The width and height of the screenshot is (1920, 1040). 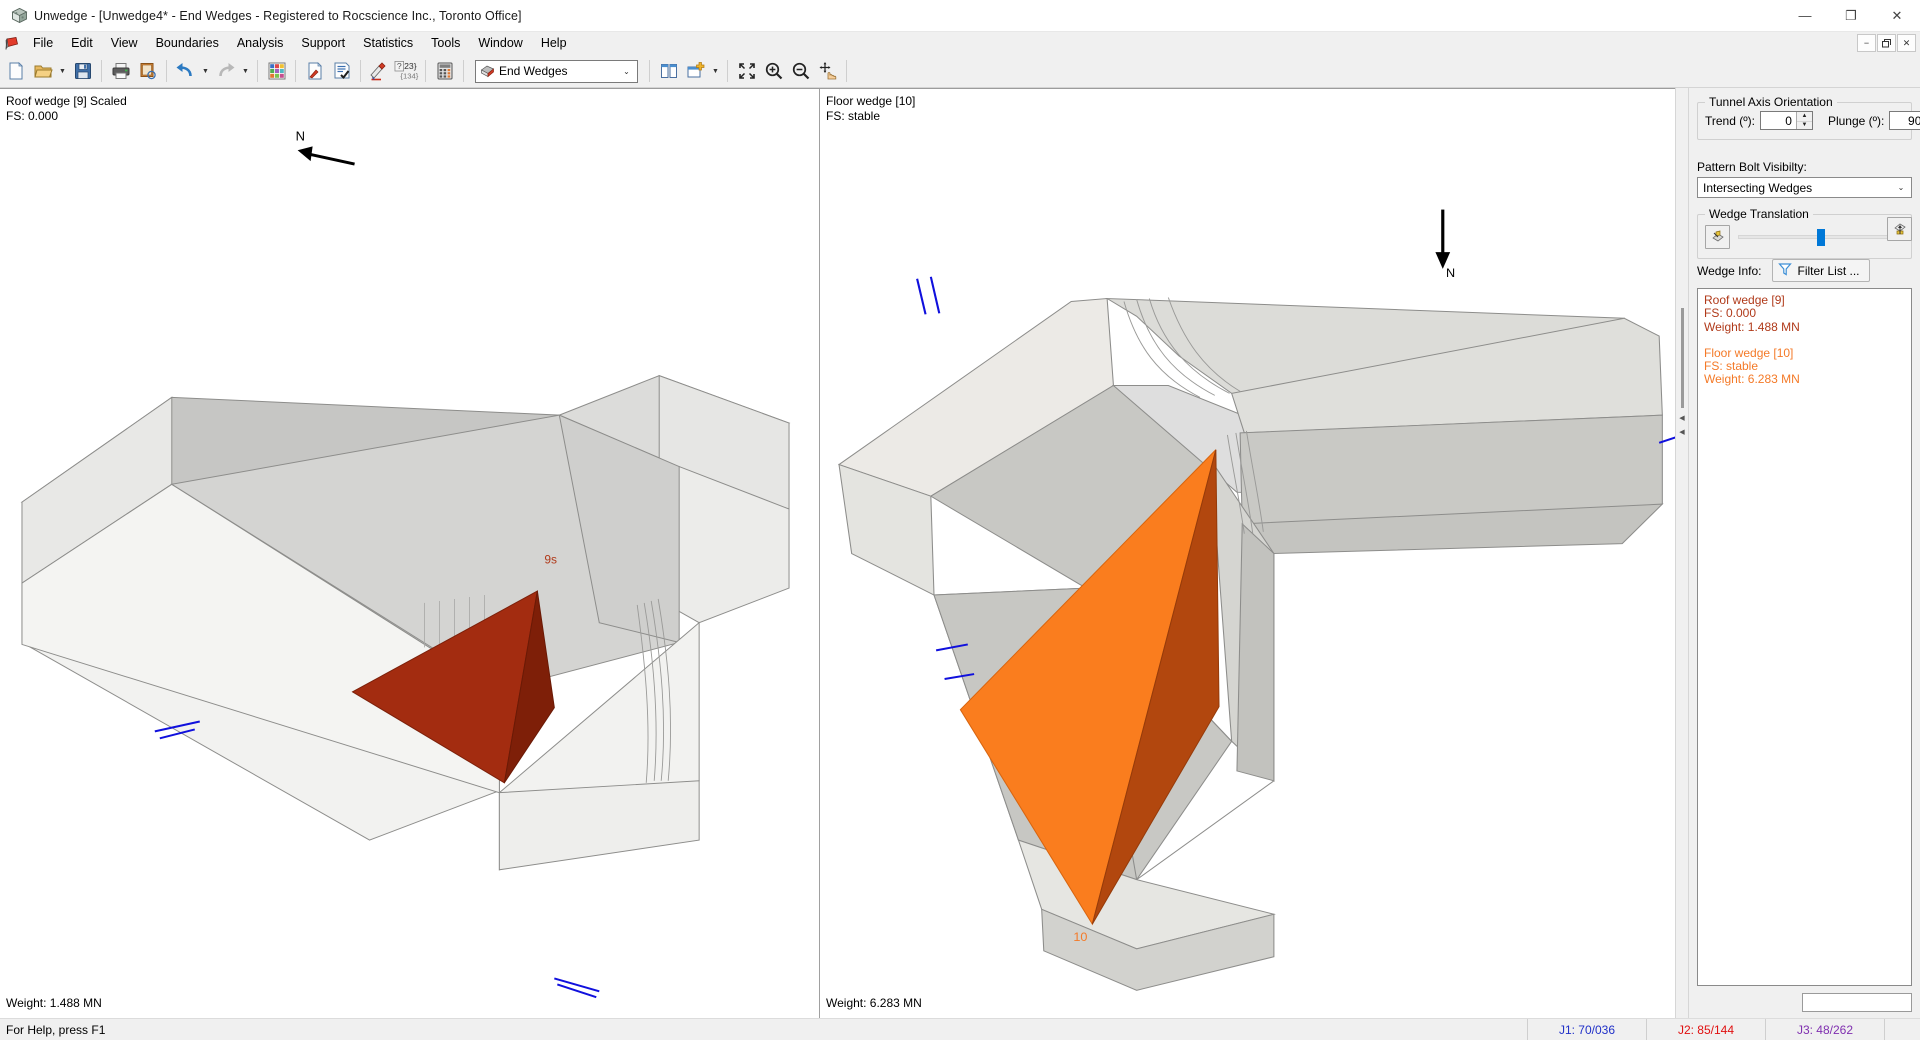 What do you see at coordinates (1886, 43) in the screenshot?
I see `mdi-restore-button` at bounding box center [1886, 43].